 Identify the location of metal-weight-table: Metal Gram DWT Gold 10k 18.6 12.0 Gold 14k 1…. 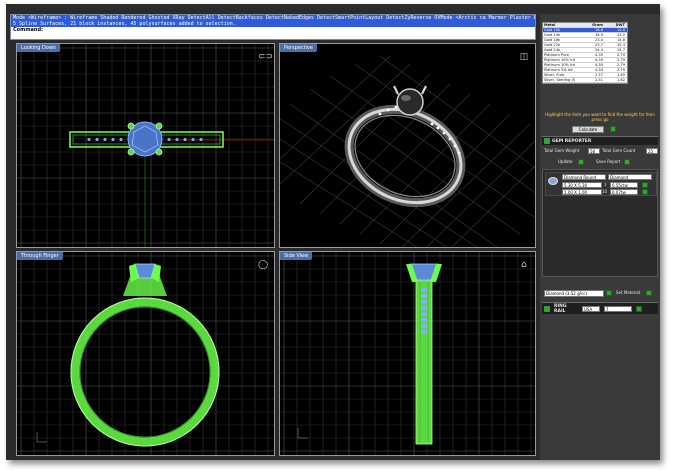
(585, 53).